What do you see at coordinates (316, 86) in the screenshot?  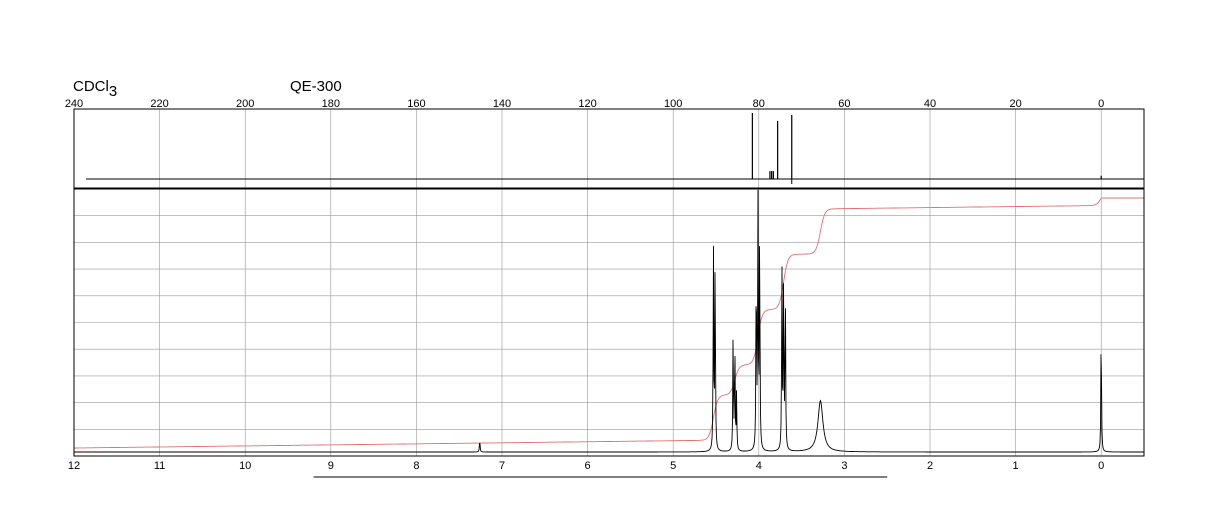 I see `instrument-label: QE-300` at bounding box center [316, 86].